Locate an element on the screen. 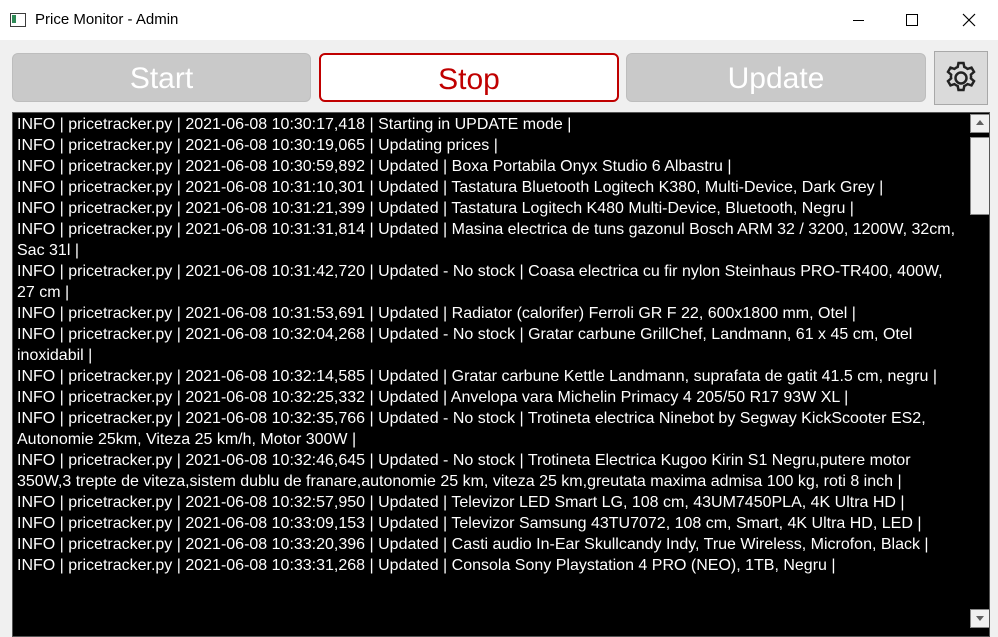 Image resolution: width=998 pixels, height=637 pixels. minimize-button is located at coordinates (859, 20).